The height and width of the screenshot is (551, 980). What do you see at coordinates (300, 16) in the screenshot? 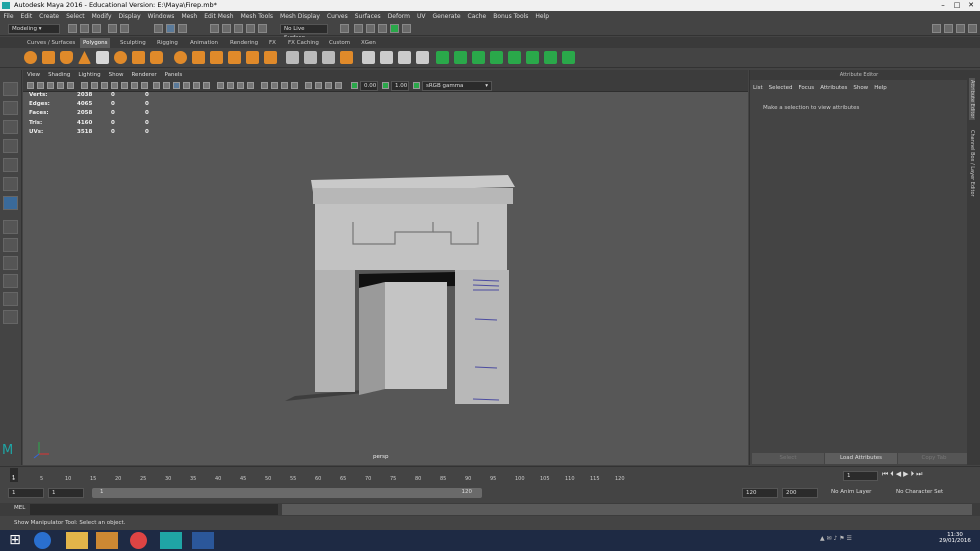
I see `menu-mesh-display: Mesh Display` at bounding box center [300, 16].